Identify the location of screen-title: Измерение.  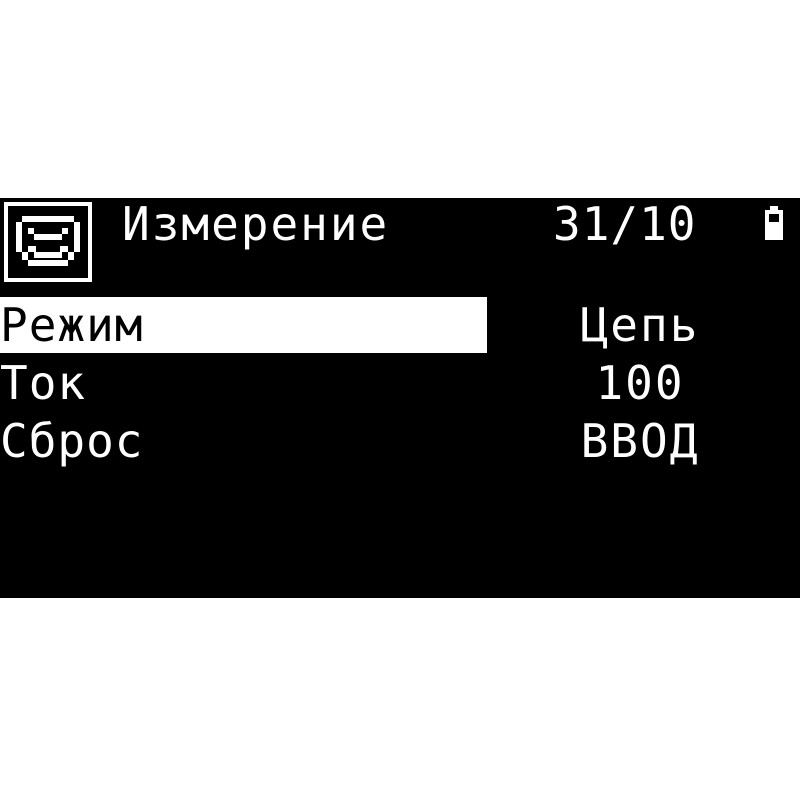
(256, 224).